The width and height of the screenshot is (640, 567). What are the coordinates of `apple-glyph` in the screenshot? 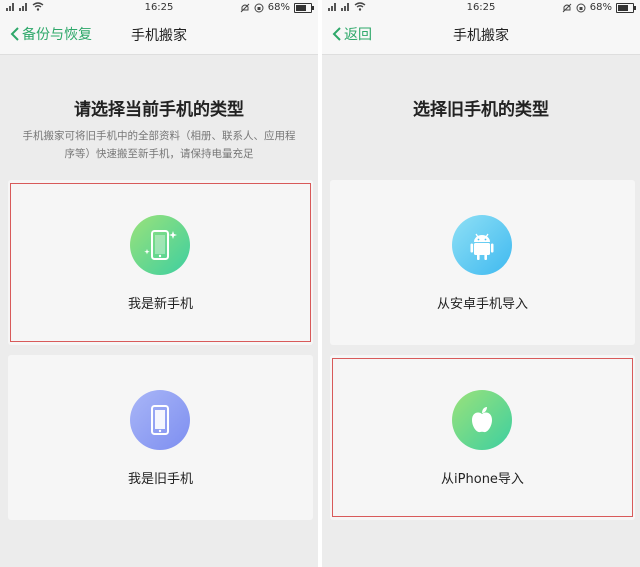 It's located at (482, 420).